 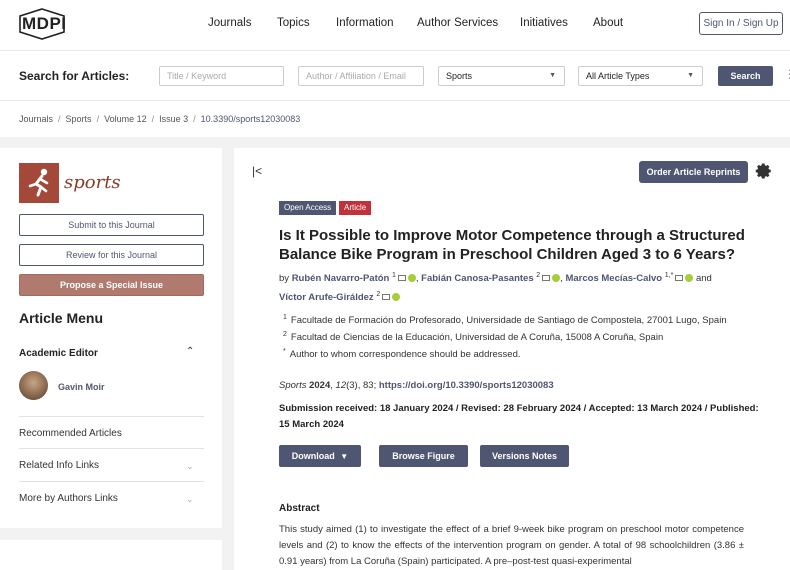 I want to click on article-type-value: All Article Types, so click(x=618, y=76).